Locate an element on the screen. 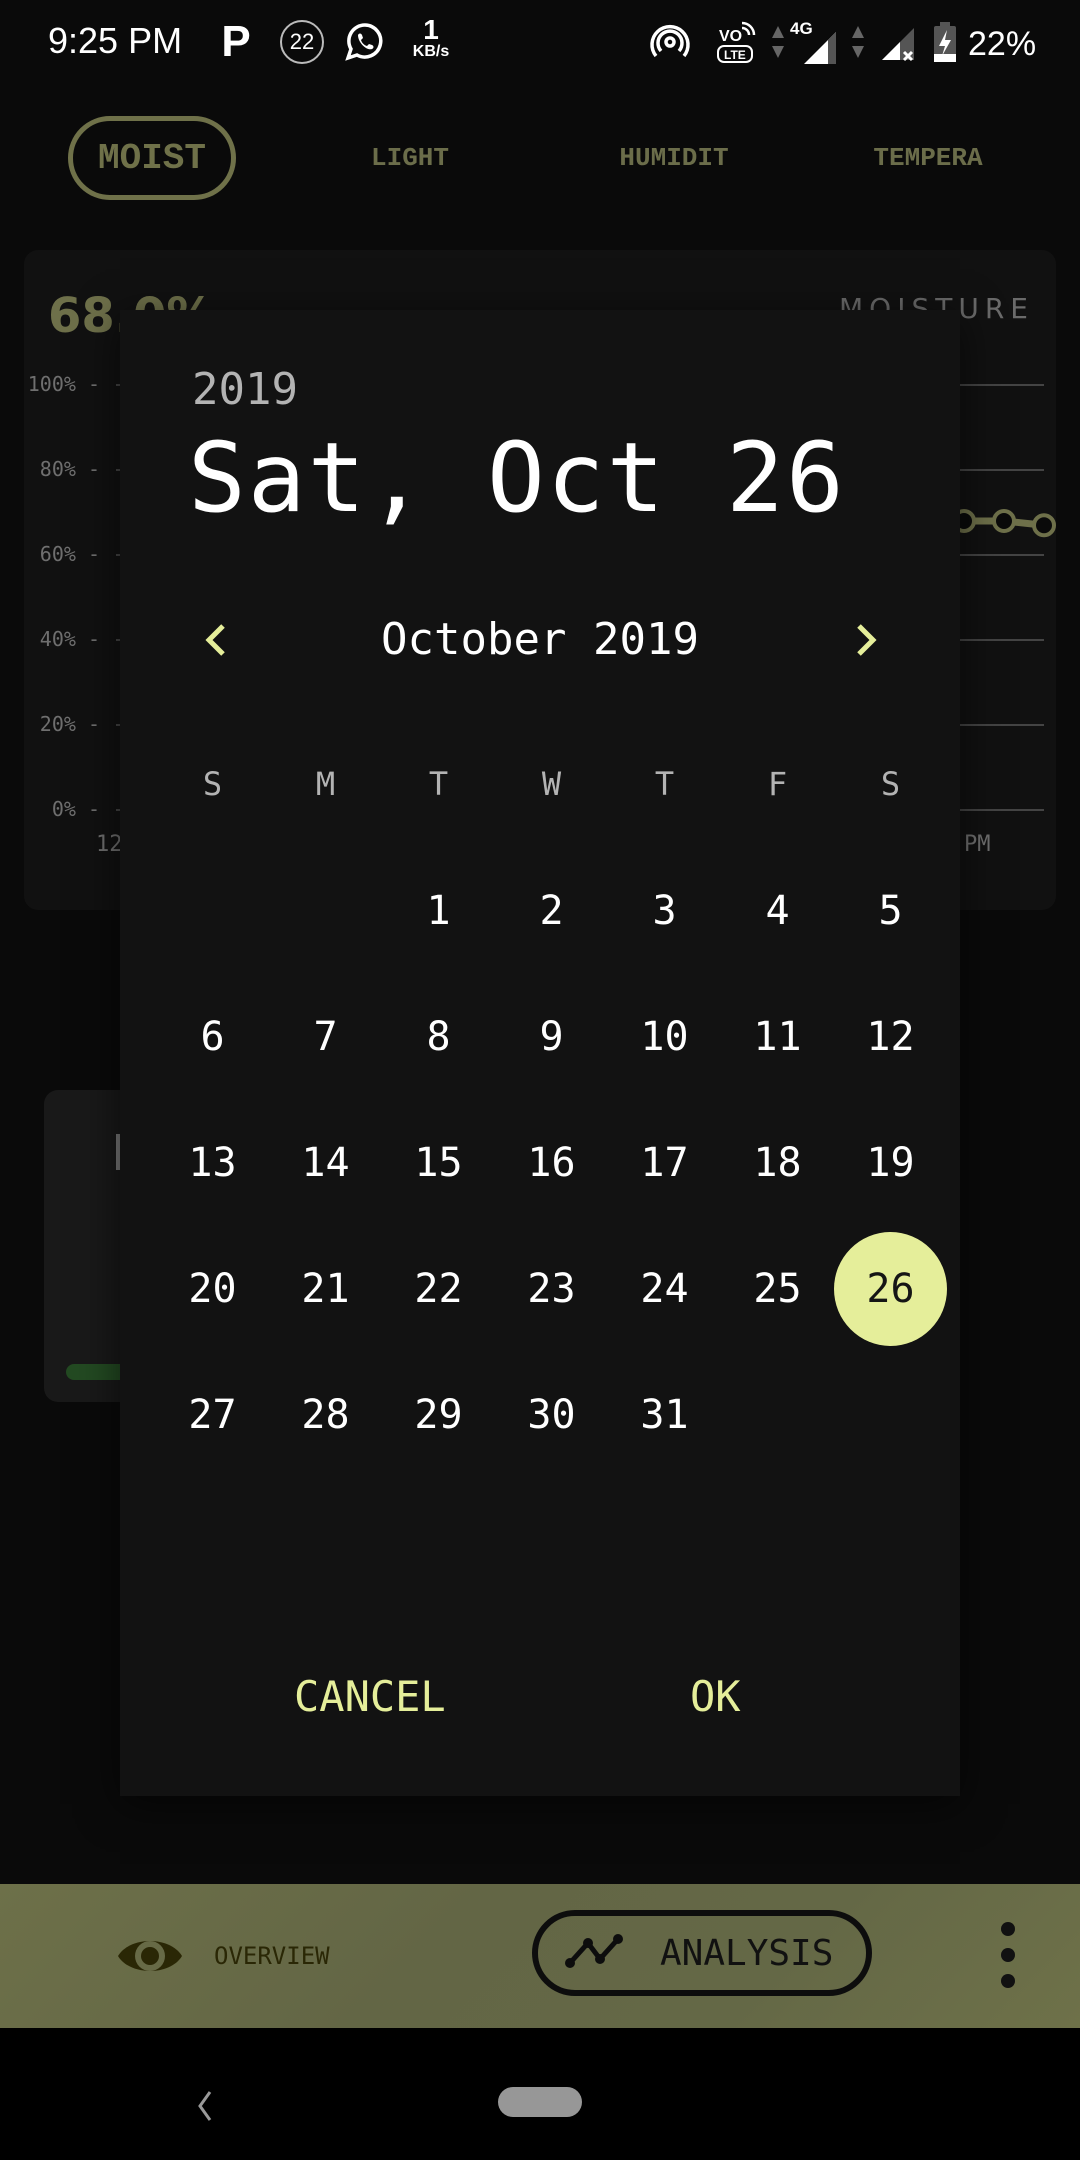 The image size is (1080, 2160). analysis-button: ANALYSIS is located at coordinates (702, 1953).